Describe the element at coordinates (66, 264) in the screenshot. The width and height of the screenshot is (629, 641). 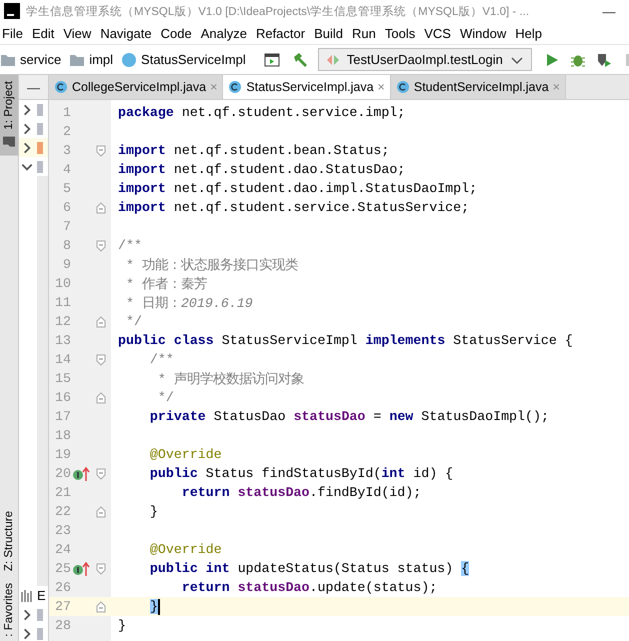
I see `line-number: 9` at that location.